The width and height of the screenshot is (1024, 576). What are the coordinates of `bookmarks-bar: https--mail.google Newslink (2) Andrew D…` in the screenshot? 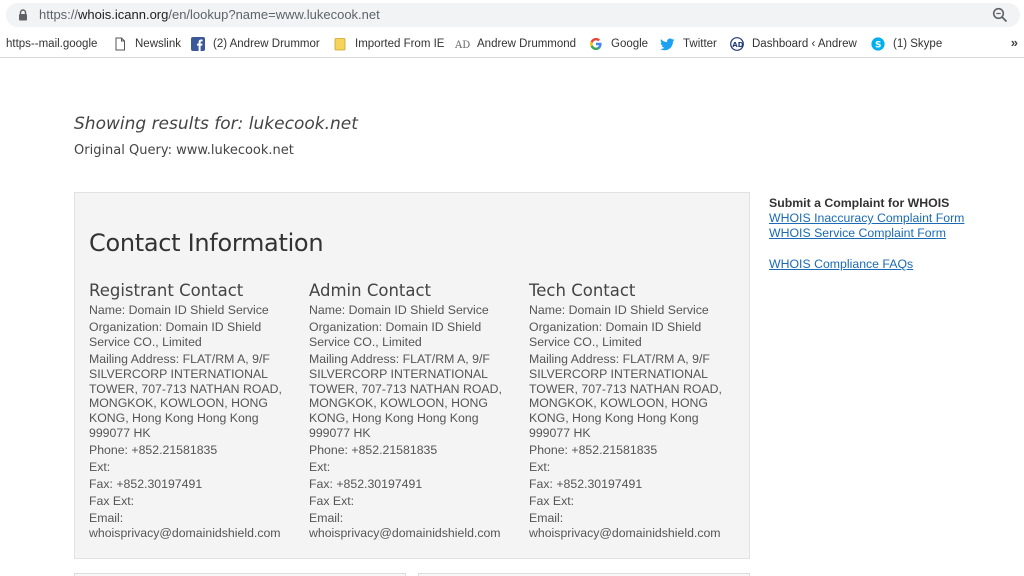 It's located at (512, 44).